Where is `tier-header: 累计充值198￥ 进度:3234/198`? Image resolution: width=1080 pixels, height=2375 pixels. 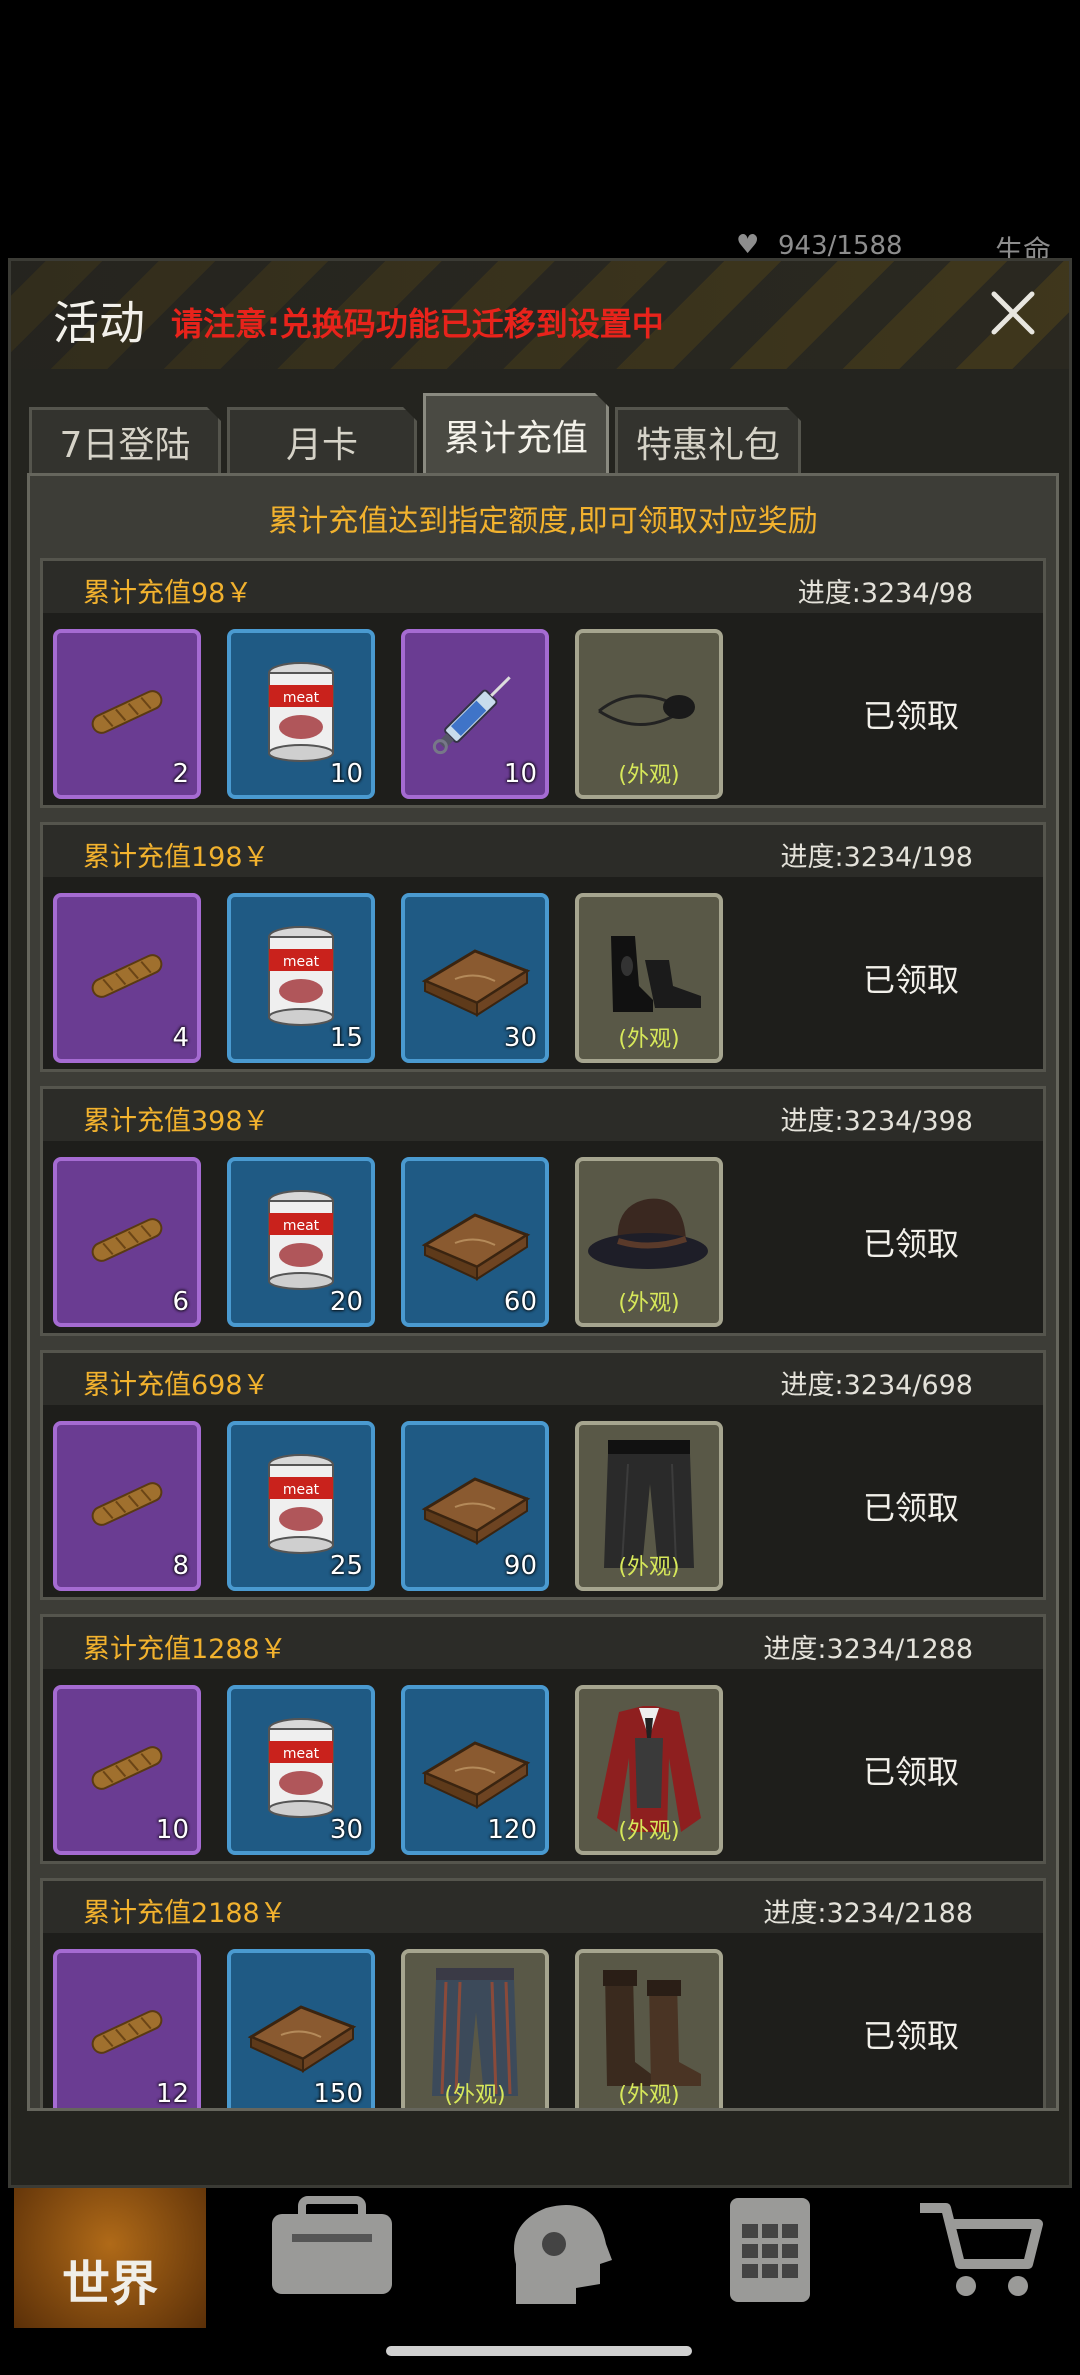
tier-header: 累计充值198￥ 进度:3234/198 is located at coordinates (543, 851).